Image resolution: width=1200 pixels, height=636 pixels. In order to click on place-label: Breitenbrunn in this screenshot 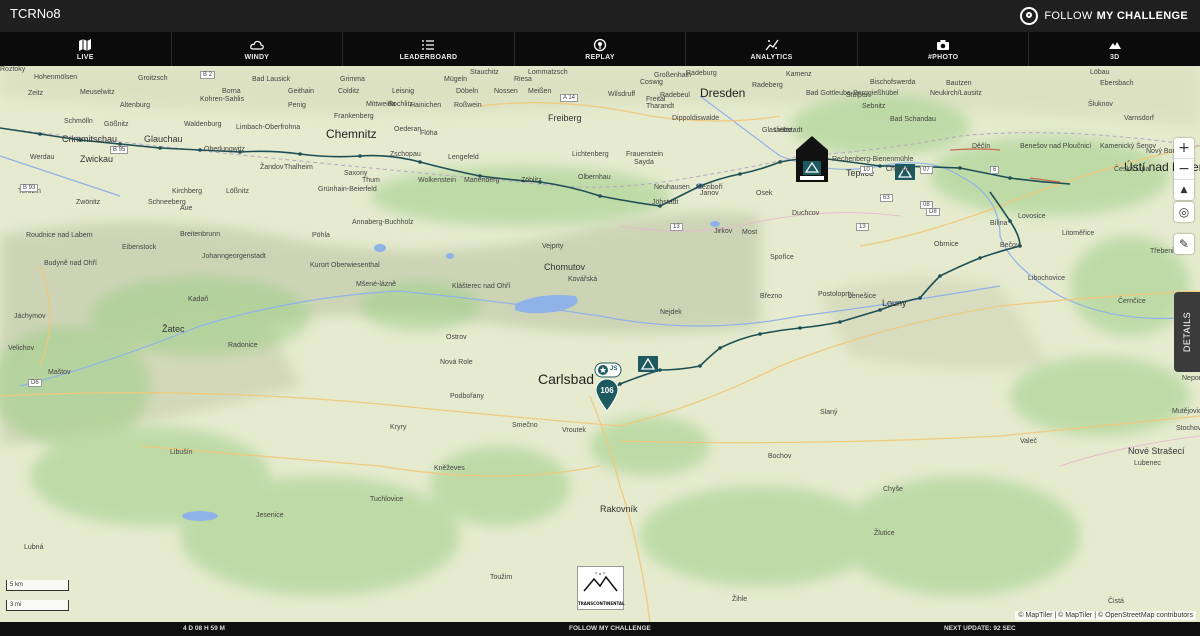, I will do `click(200, 234)`.